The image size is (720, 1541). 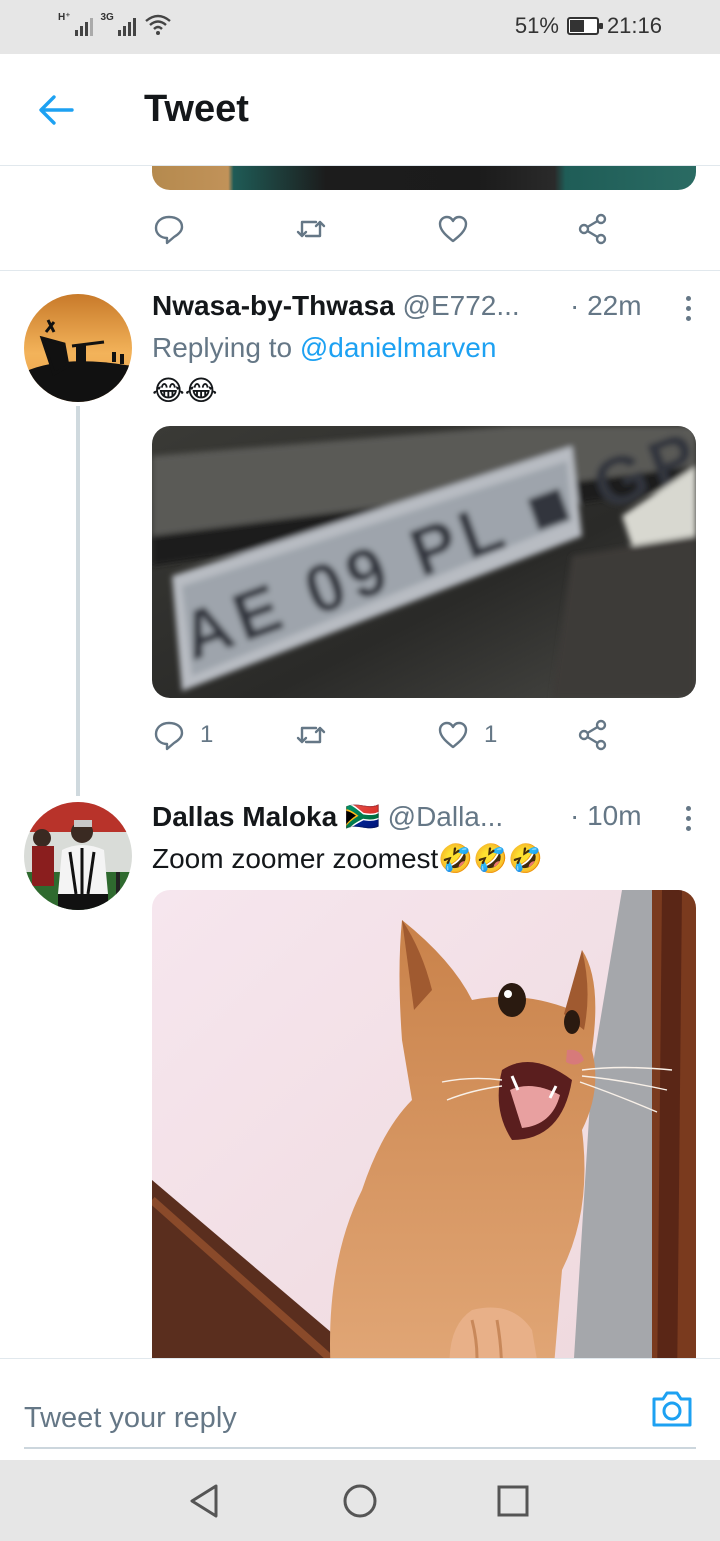 I want to click on like-count: 1, so click(x=491, y=734).